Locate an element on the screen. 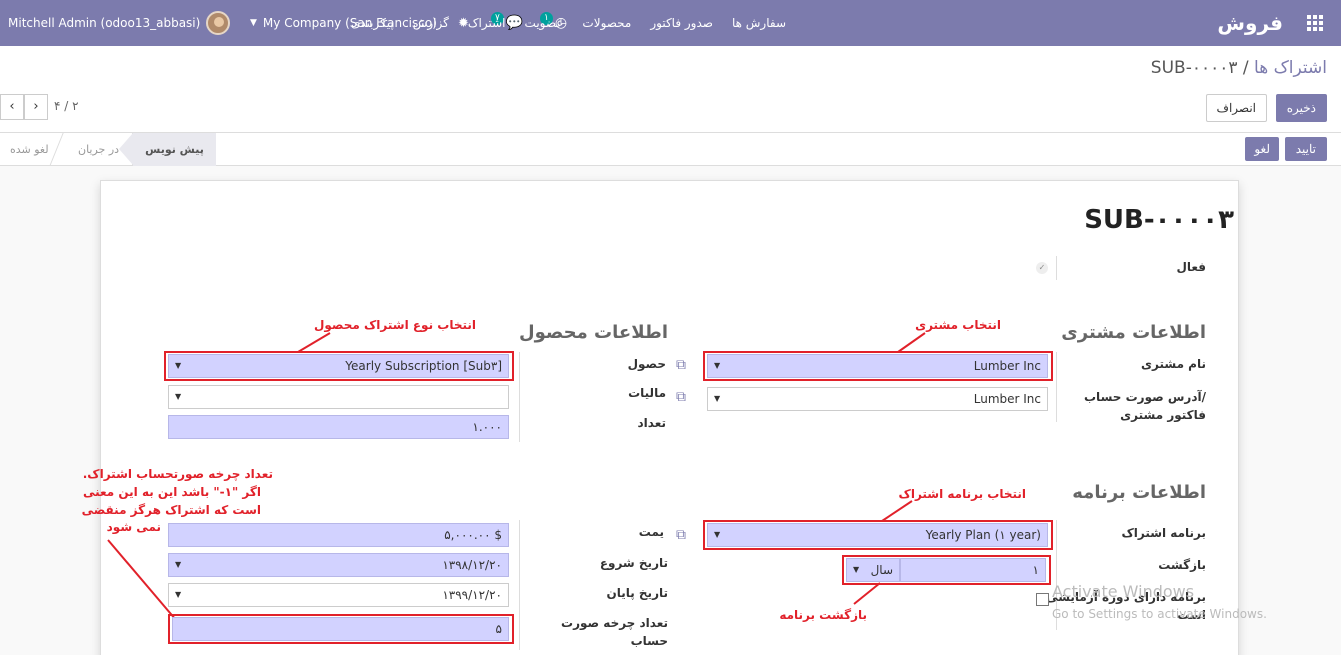 Image resolution: width=1341 pixels, height=655 pixels. quantity-input: ۱.۰۰۰ is located at coordinates (338, 427).